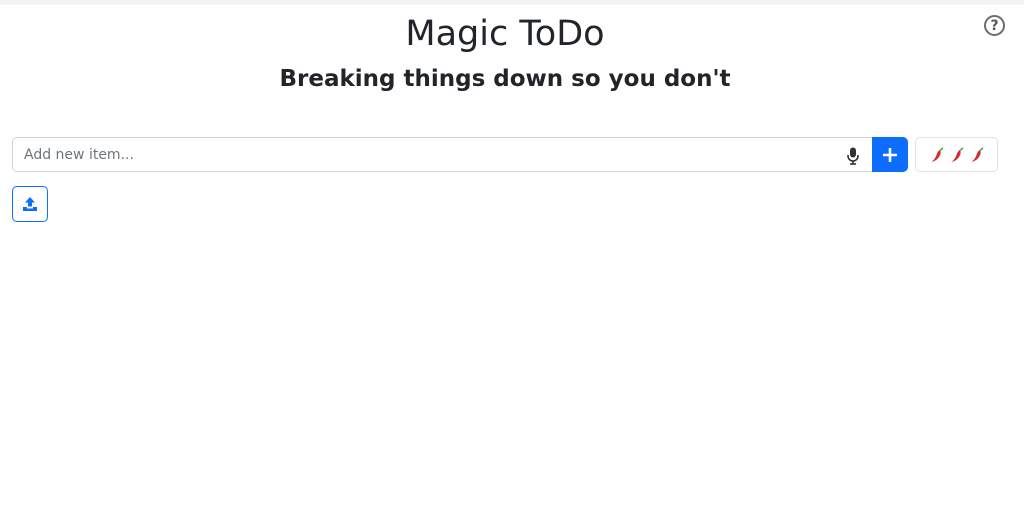 Image resolution: width=1024 pixels, height=516 pixels. What do you see at coordinates (505, 79) in the screenshot?
I see `page-subtitle: Breaking things down so you don't` at bounding box center [505, 79].